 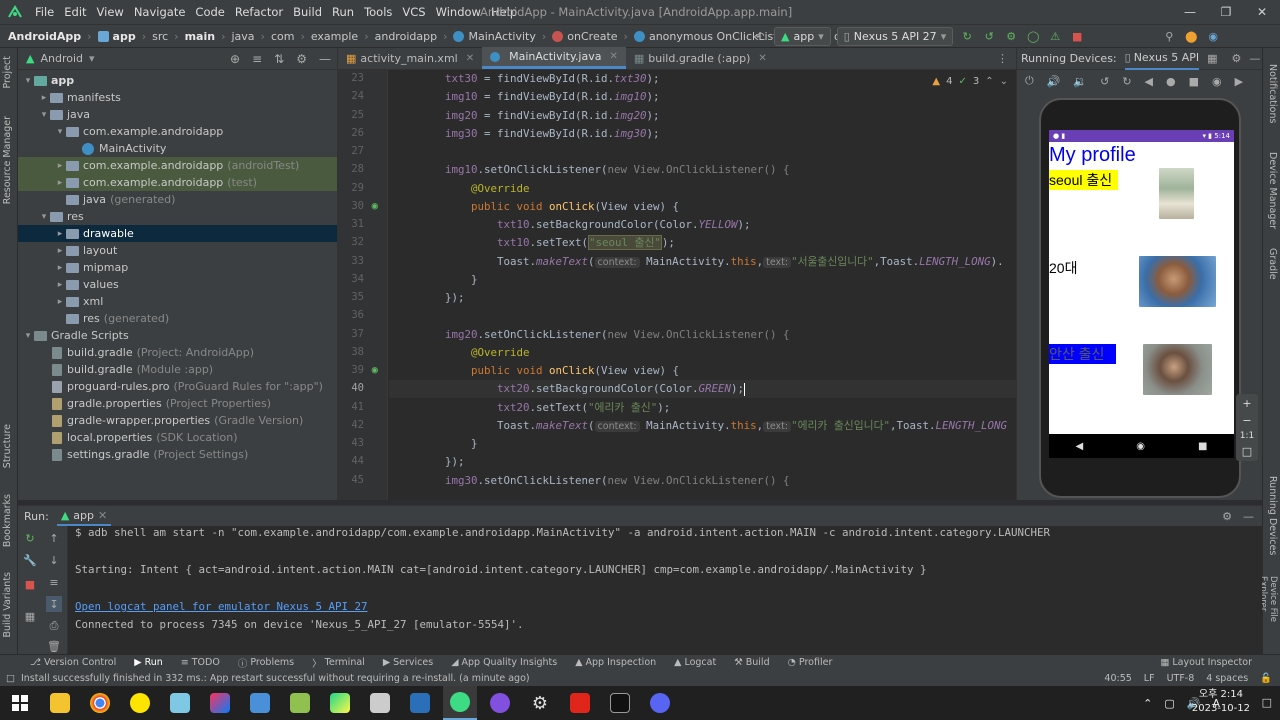 What do you see at coordinates (75, 12) in the screenshot?
I see `menu-edit: Edit` at bounding box center [75, 12].